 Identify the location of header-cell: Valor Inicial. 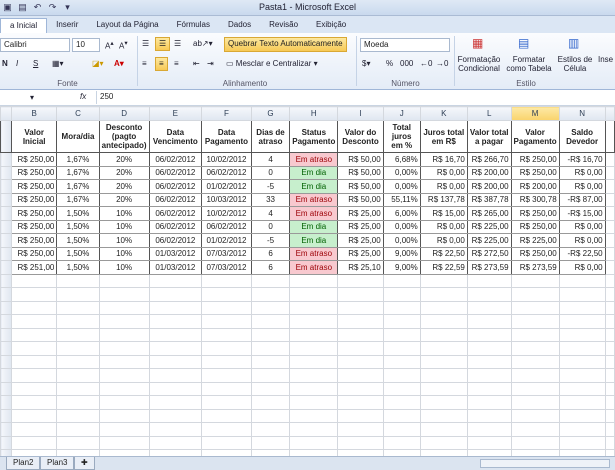
(34, 136).